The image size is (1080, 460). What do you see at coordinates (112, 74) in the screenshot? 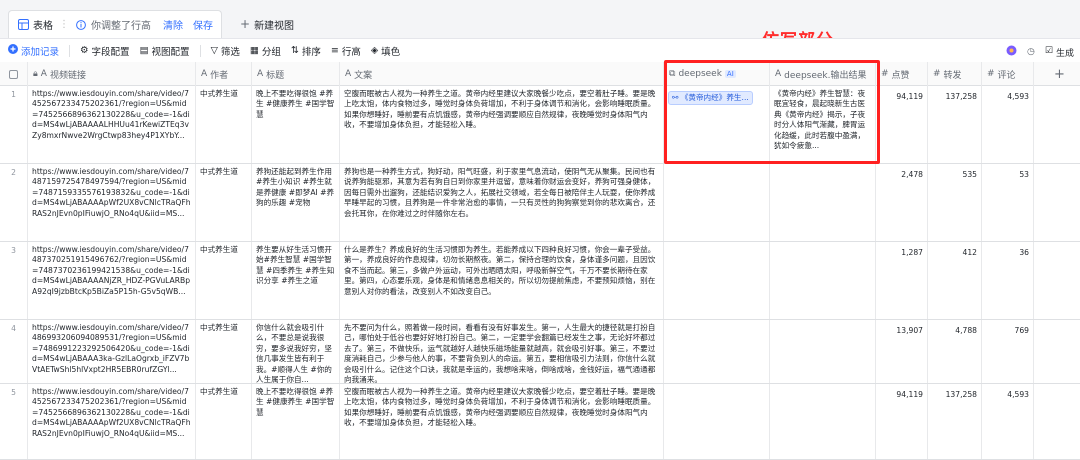
I see `column-header-link: 🔒︎ A 视频链接` at bounding box center [112, 74].